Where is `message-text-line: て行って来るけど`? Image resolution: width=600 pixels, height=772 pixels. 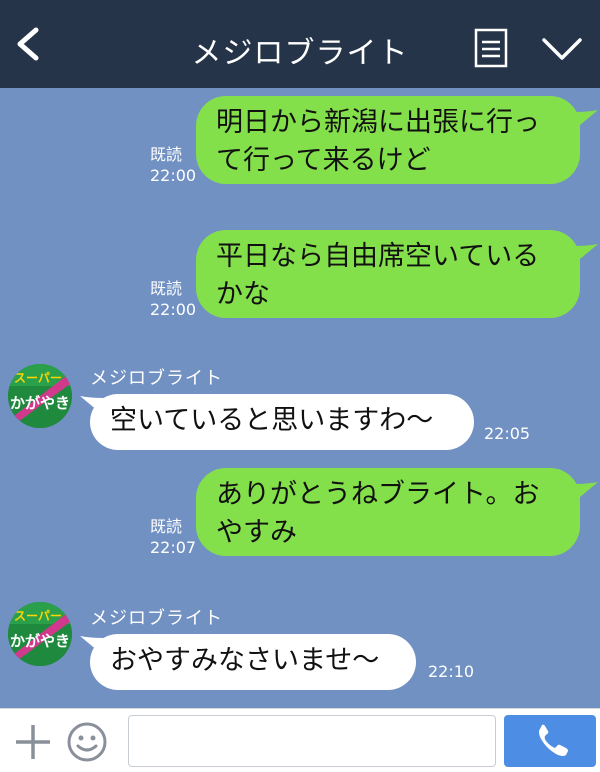 message-text-line: て行って来るけど is located at coordinates (323, 160).